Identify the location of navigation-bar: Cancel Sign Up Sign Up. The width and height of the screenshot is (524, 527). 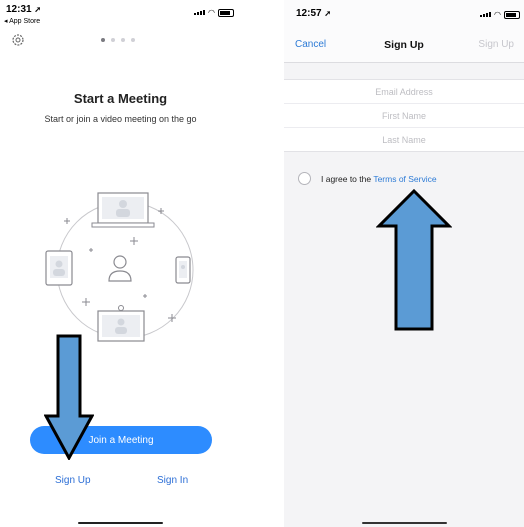
(404, 44).